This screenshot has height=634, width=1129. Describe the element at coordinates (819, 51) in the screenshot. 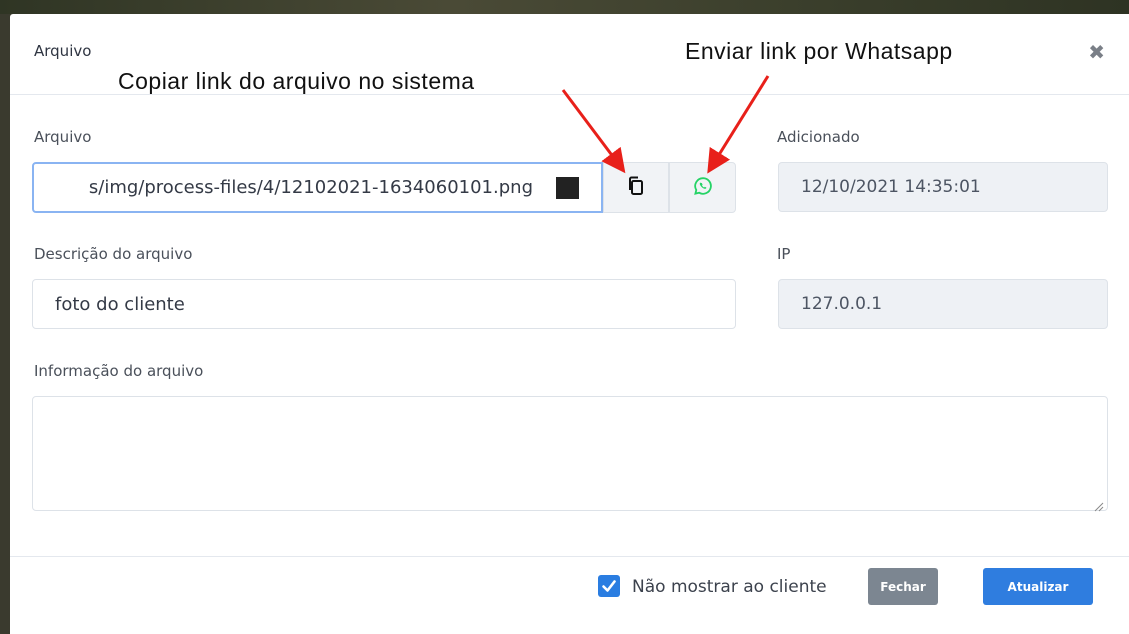

I see `annotation-whatsapp-link: Enviar link por Whatsapp` at that location.